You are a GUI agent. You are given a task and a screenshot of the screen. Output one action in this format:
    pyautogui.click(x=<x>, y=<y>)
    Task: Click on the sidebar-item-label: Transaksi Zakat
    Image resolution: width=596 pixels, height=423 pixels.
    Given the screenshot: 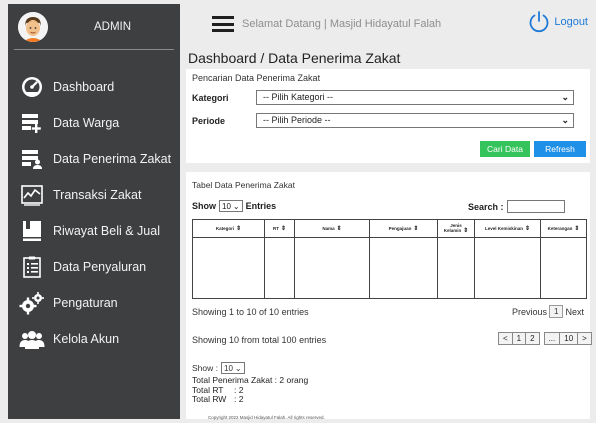 What is the action you would take?
    pyautogui.click(x=97, y=195)
    